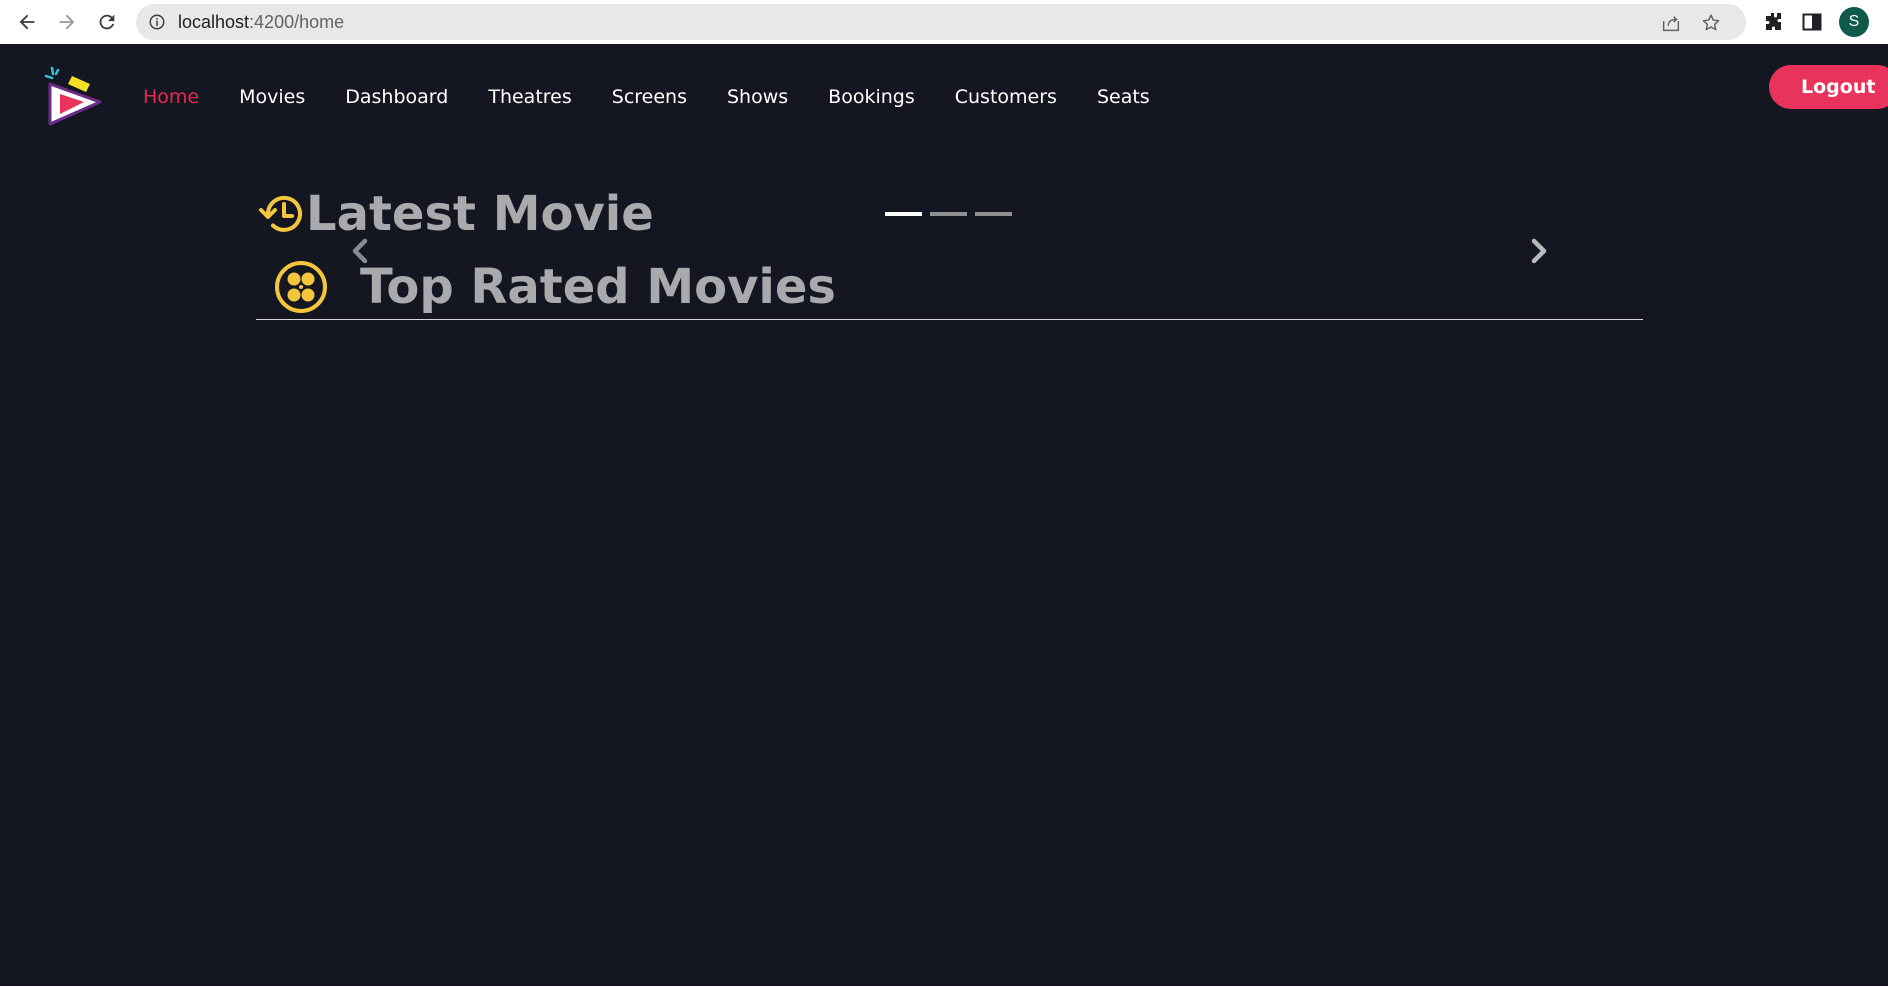 The height and width of the screenshot is (987, 1888). I want to click on logout-button: Logout, so click(1828, 87).